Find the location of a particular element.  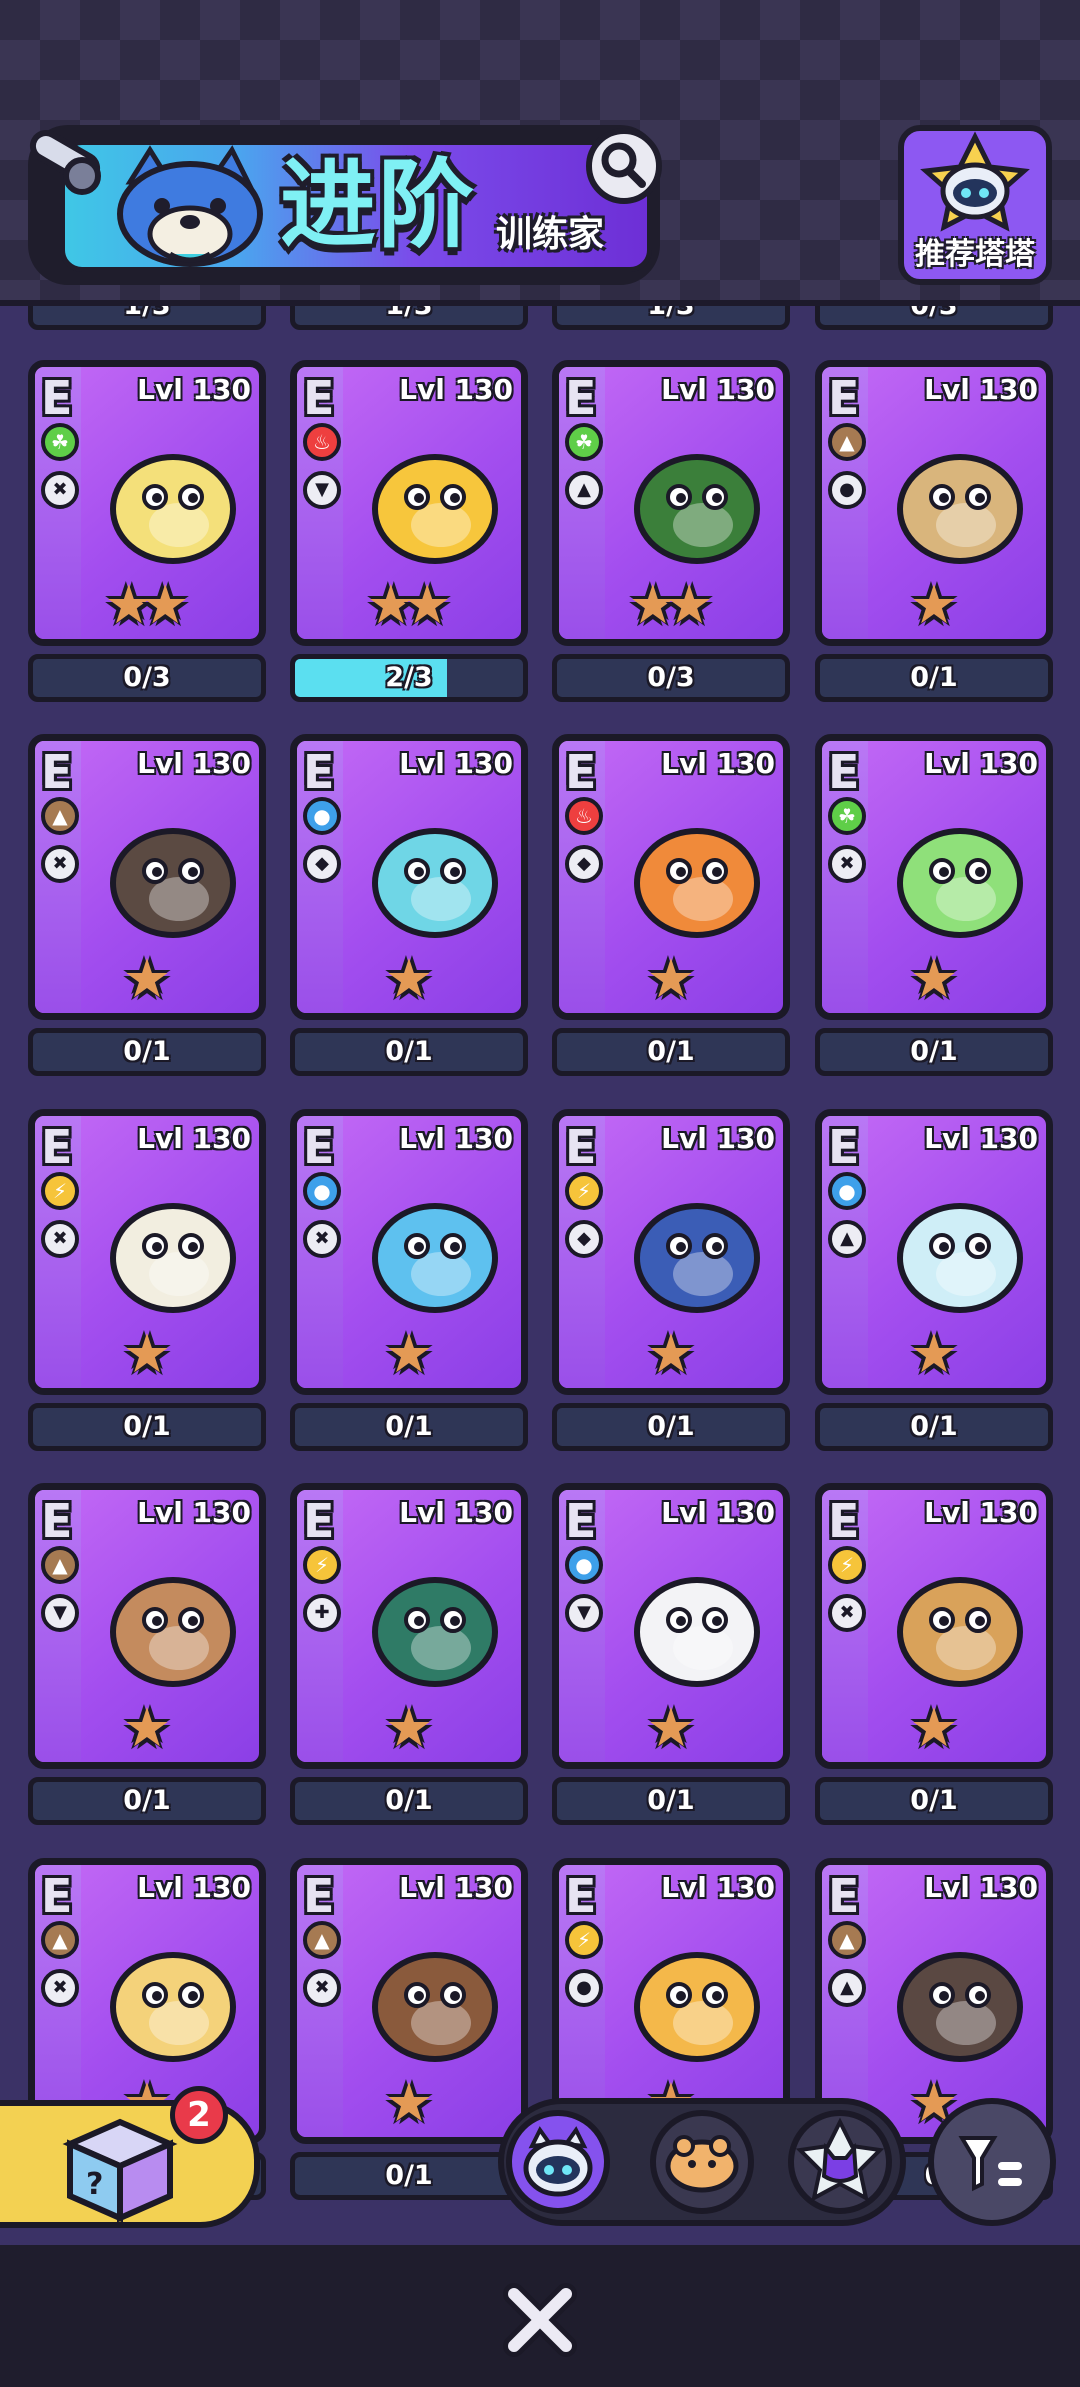

creature-card: E Lvl 130 ♨ ◆ ★ is located at coordinates (671, 877).